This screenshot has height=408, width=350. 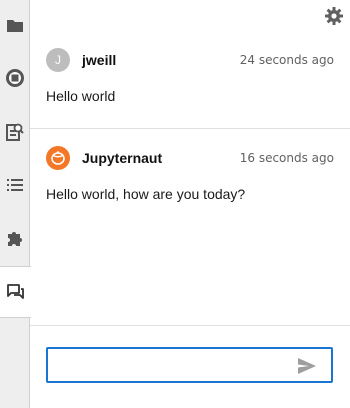 What do you see at coordinates (146, 194) in the screenshot?
I see `message-body: Hello world, how are you today?` at bounding box center [146, 194].